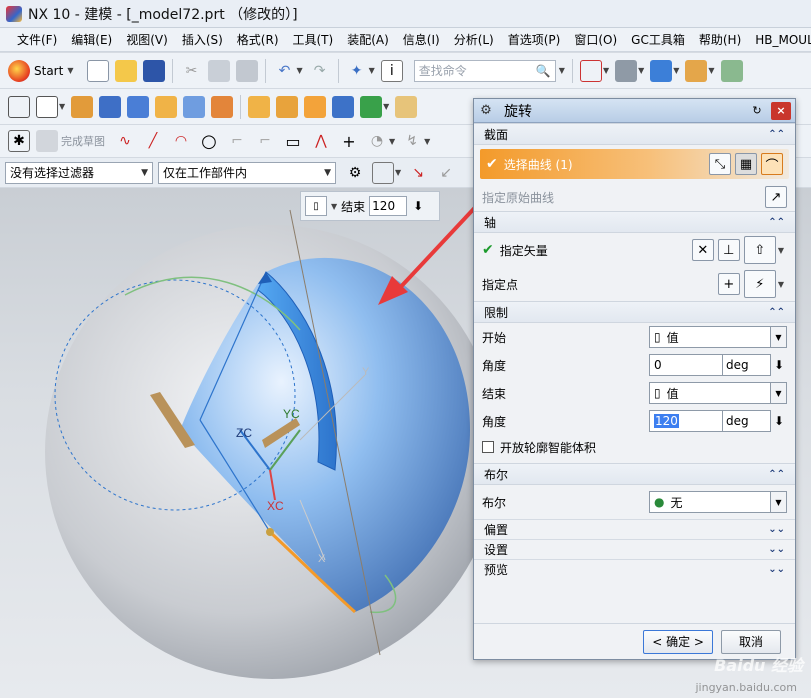 The image size is (811, 698). I want to click on selection-filter-select: 没有选择过滤器 ▼, so click(79, 172).